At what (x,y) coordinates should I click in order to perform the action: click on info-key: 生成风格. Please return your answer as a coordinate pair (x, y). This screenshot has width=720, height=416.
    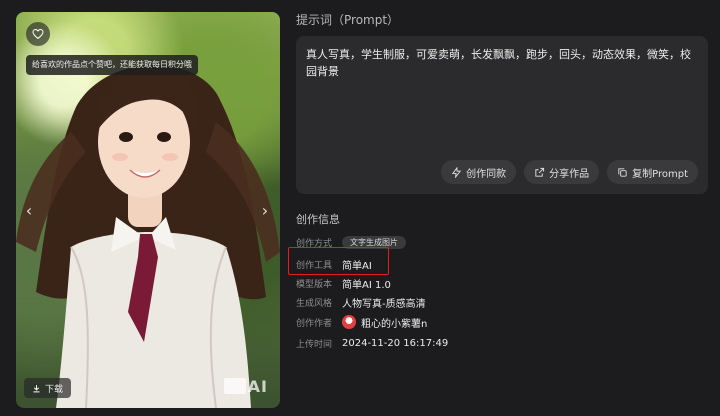
    Looking at the image, I should click on (314, 303).